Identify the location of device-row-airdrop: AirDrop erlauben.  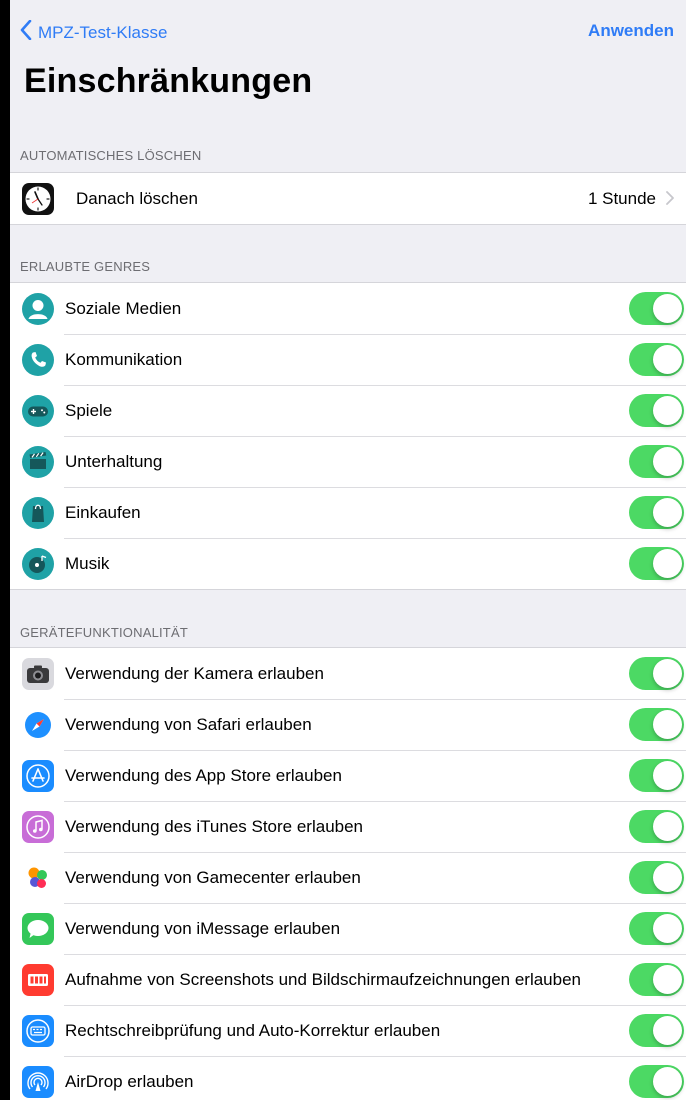
(348, 1078).